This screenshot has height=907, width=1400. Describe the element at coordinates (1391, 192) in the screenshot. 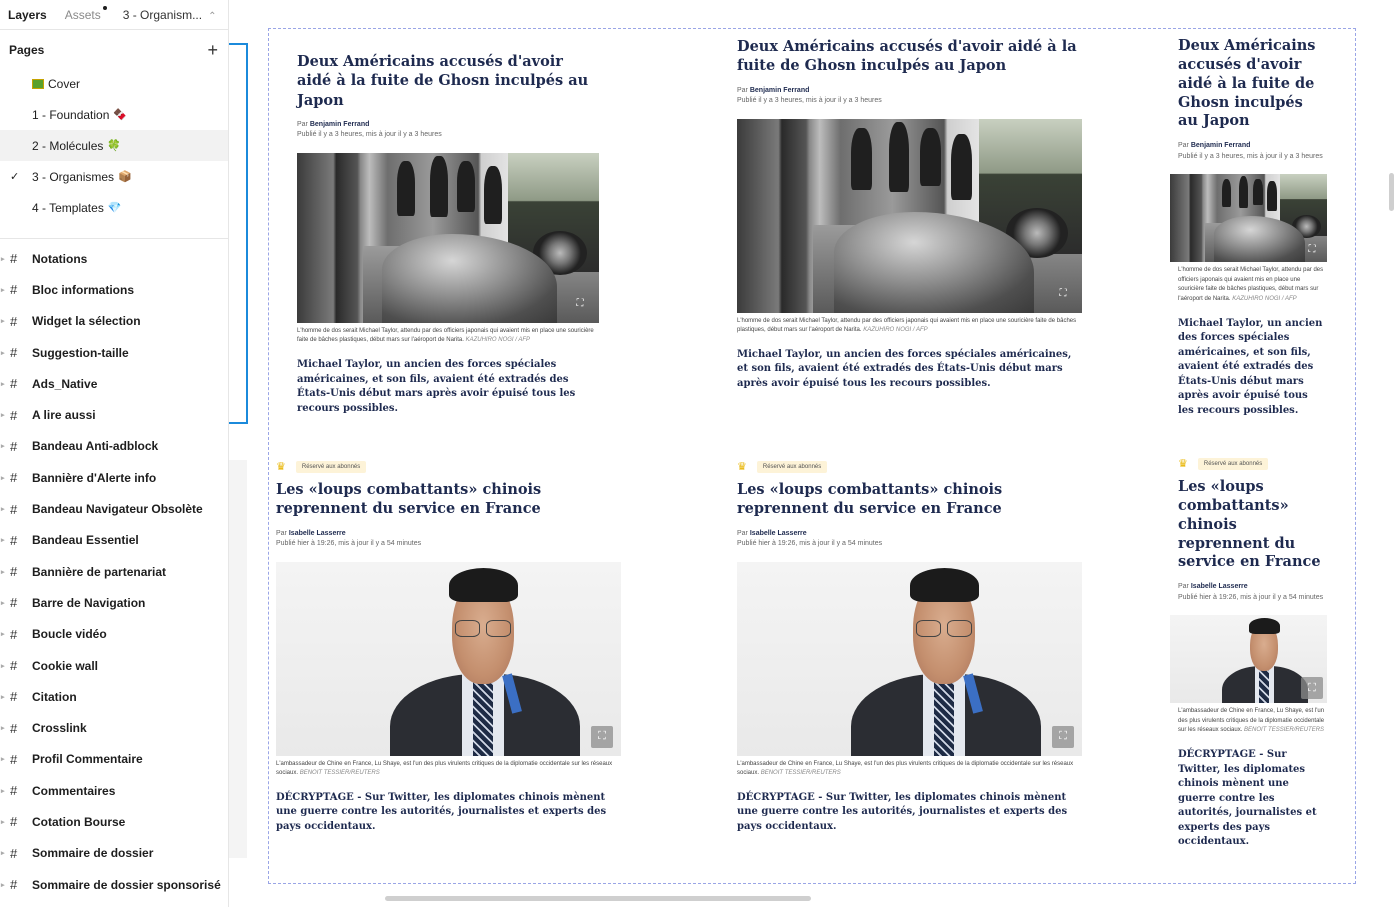

I see `vertical-scrollbar` at that location.